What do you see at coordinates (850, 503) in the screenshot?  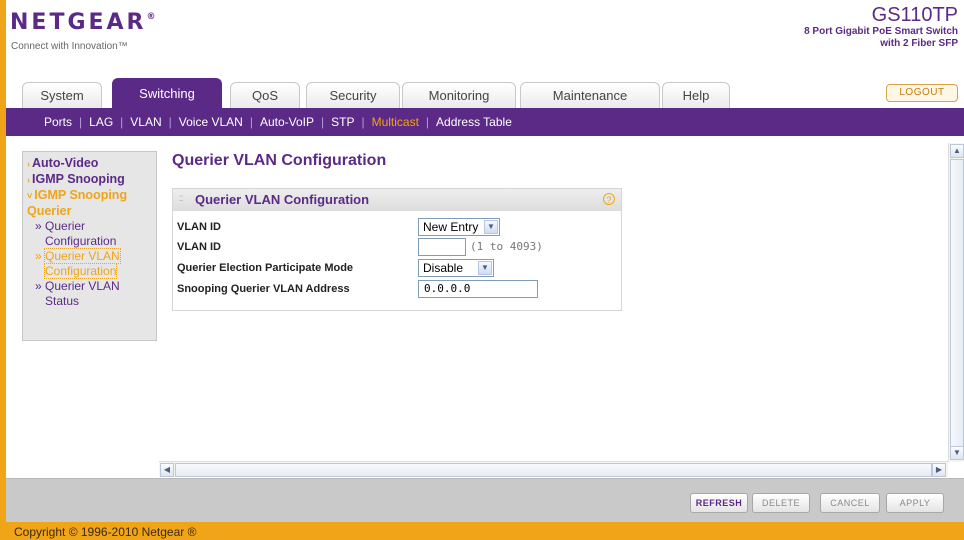 I see `cancel-button: CANCEL` at bounding box center [850, 503].